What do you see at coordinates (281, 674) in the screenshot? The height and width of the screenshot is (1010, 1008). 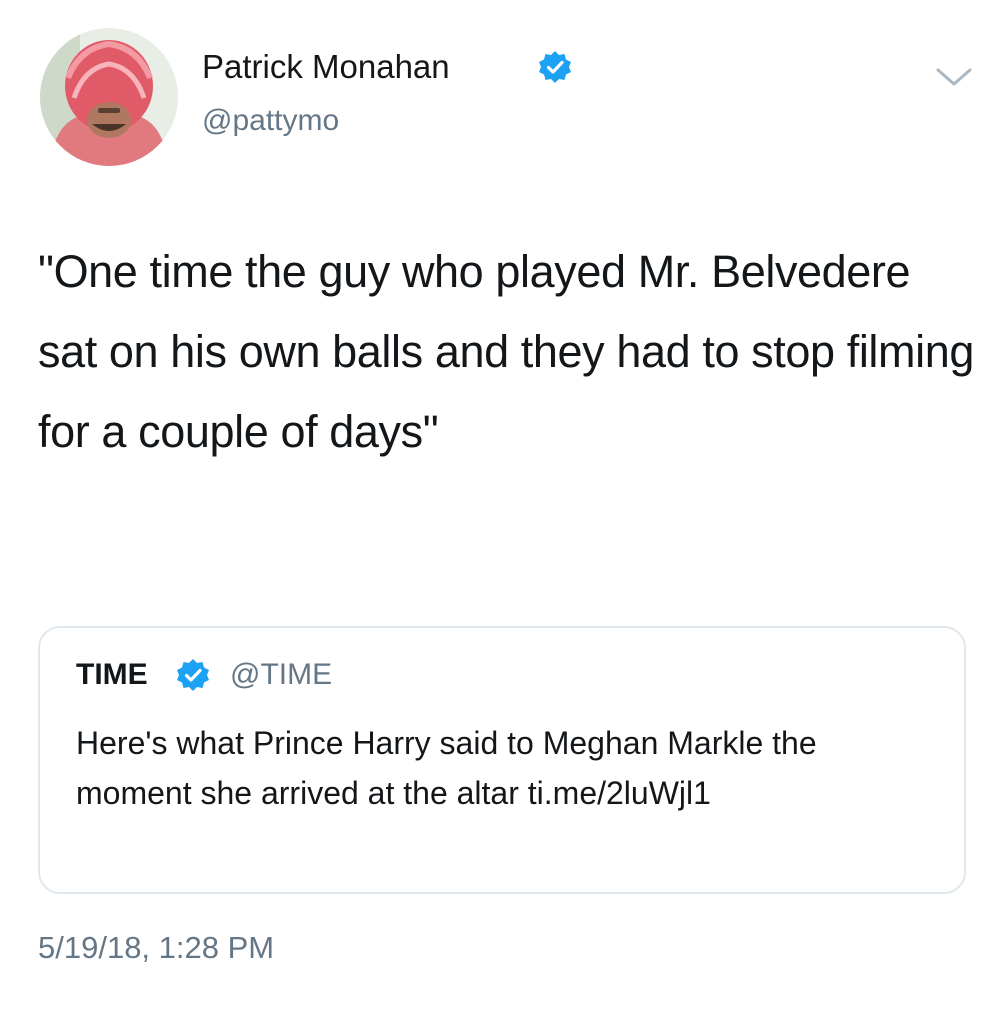 I see `quoted-author-handle: @TIME` at bounding box center [281, 674].